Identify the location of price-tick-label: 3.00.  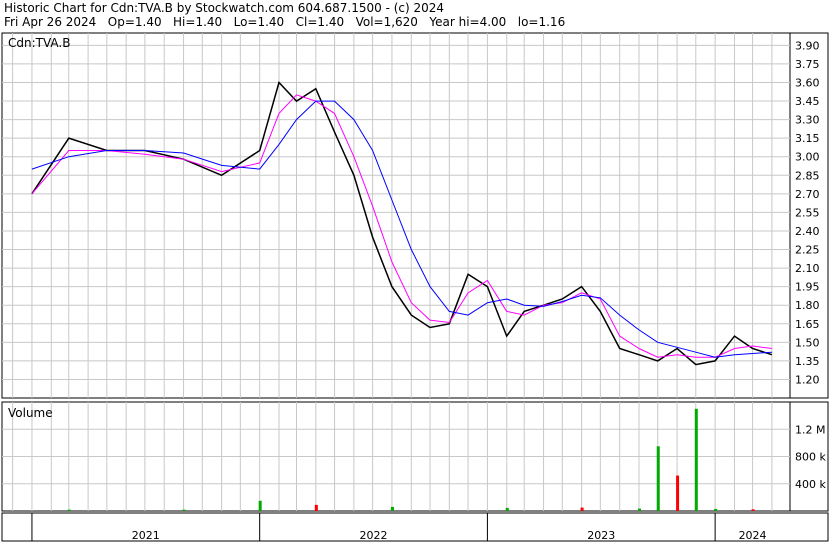
(807, 157).